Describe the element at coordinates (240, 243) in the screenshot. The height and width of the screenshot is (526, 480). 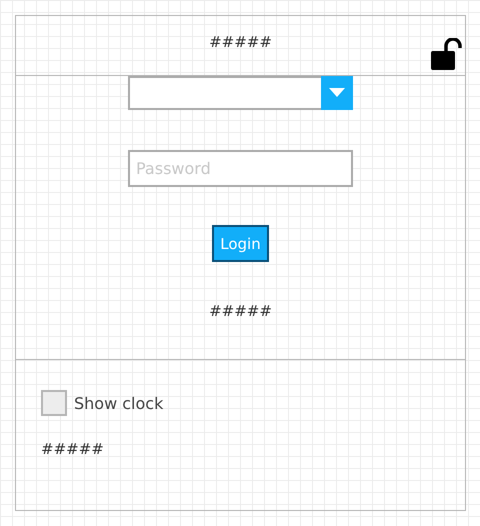
I see `login-button: Login` at that location.